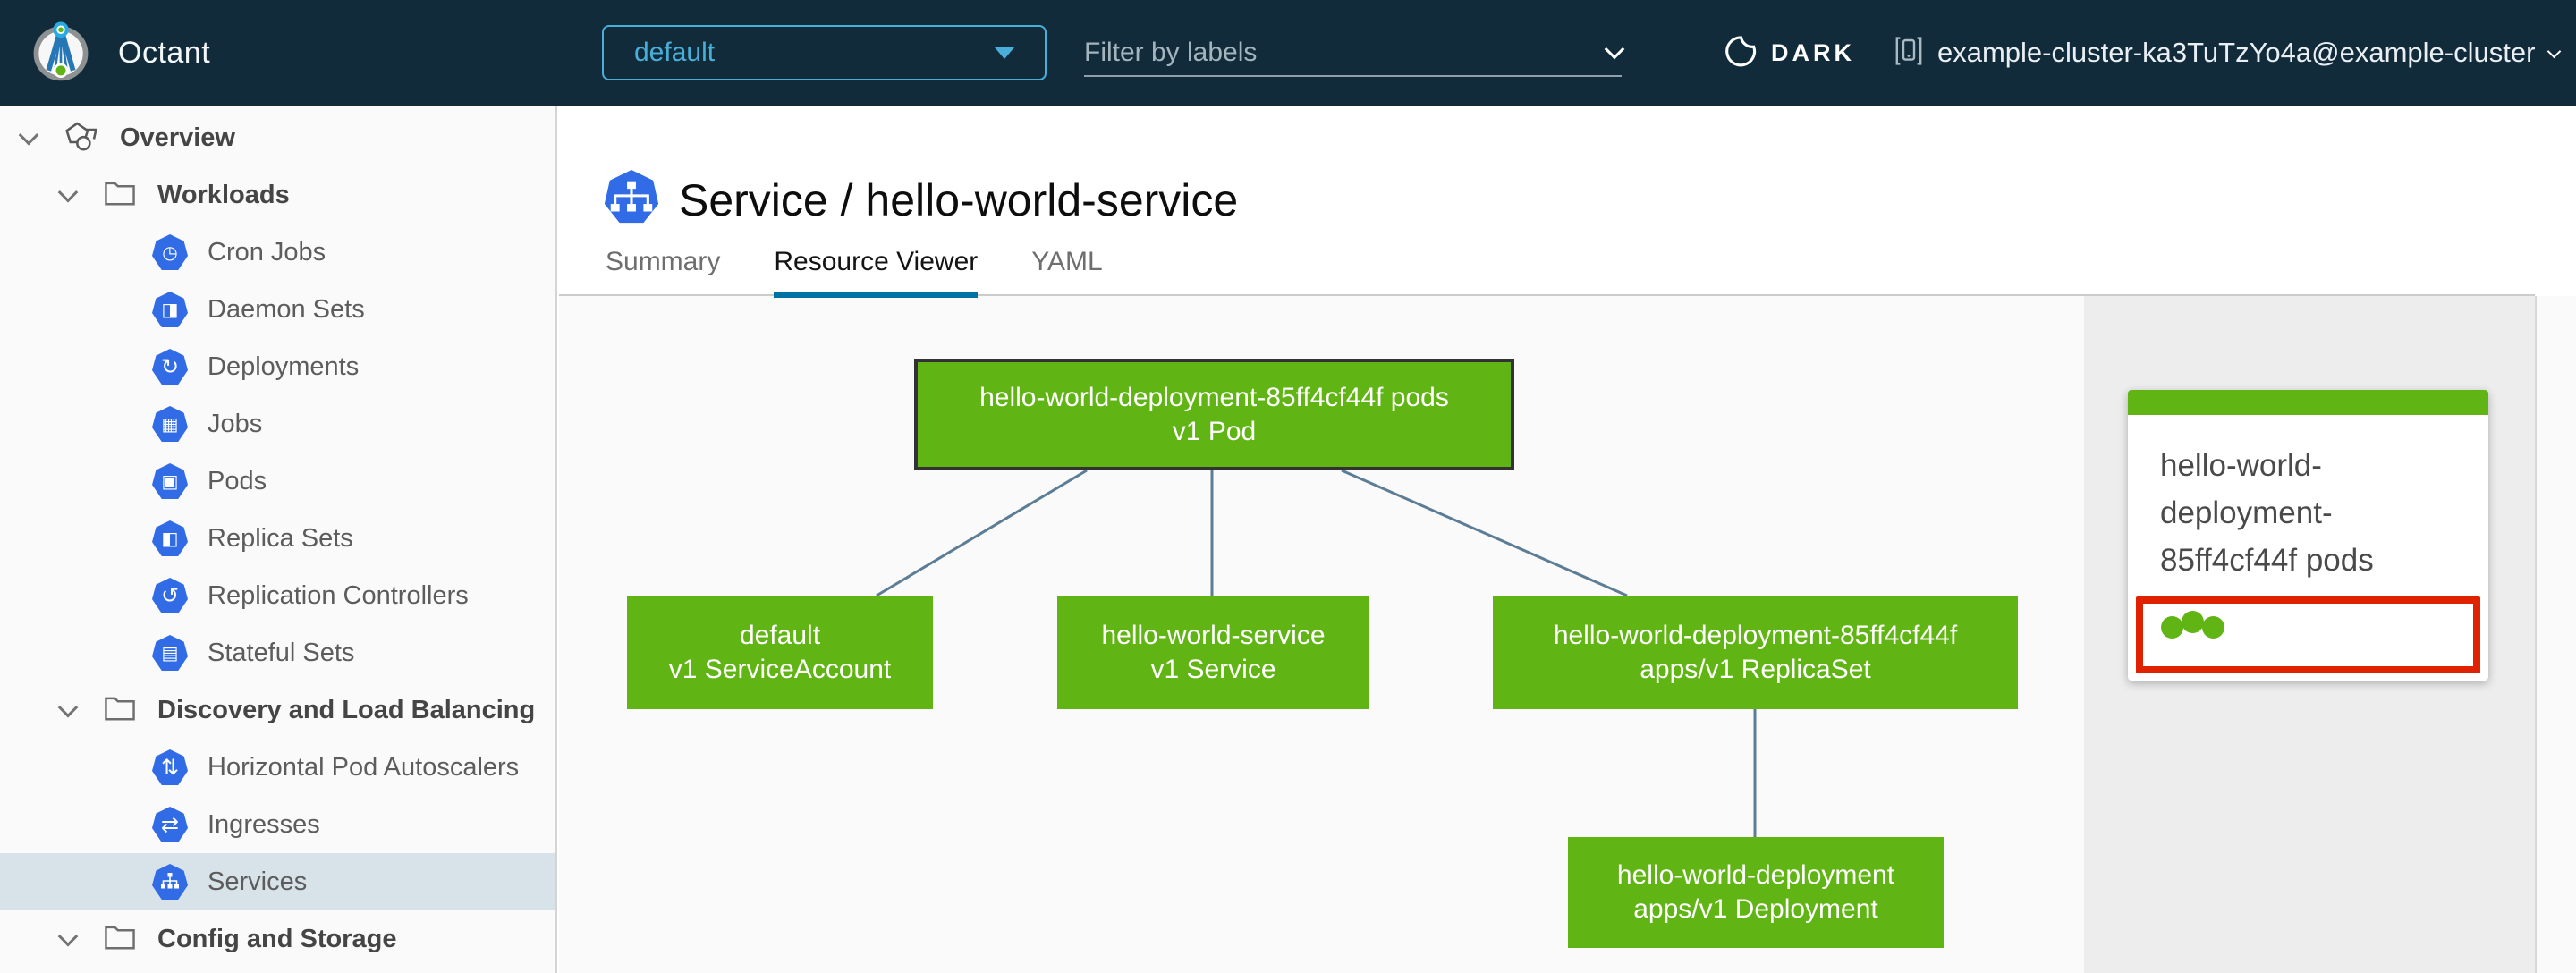 The width and height of the screenshot is (2576, 973). I want to click on cluster-icon, so click(1908, 53).